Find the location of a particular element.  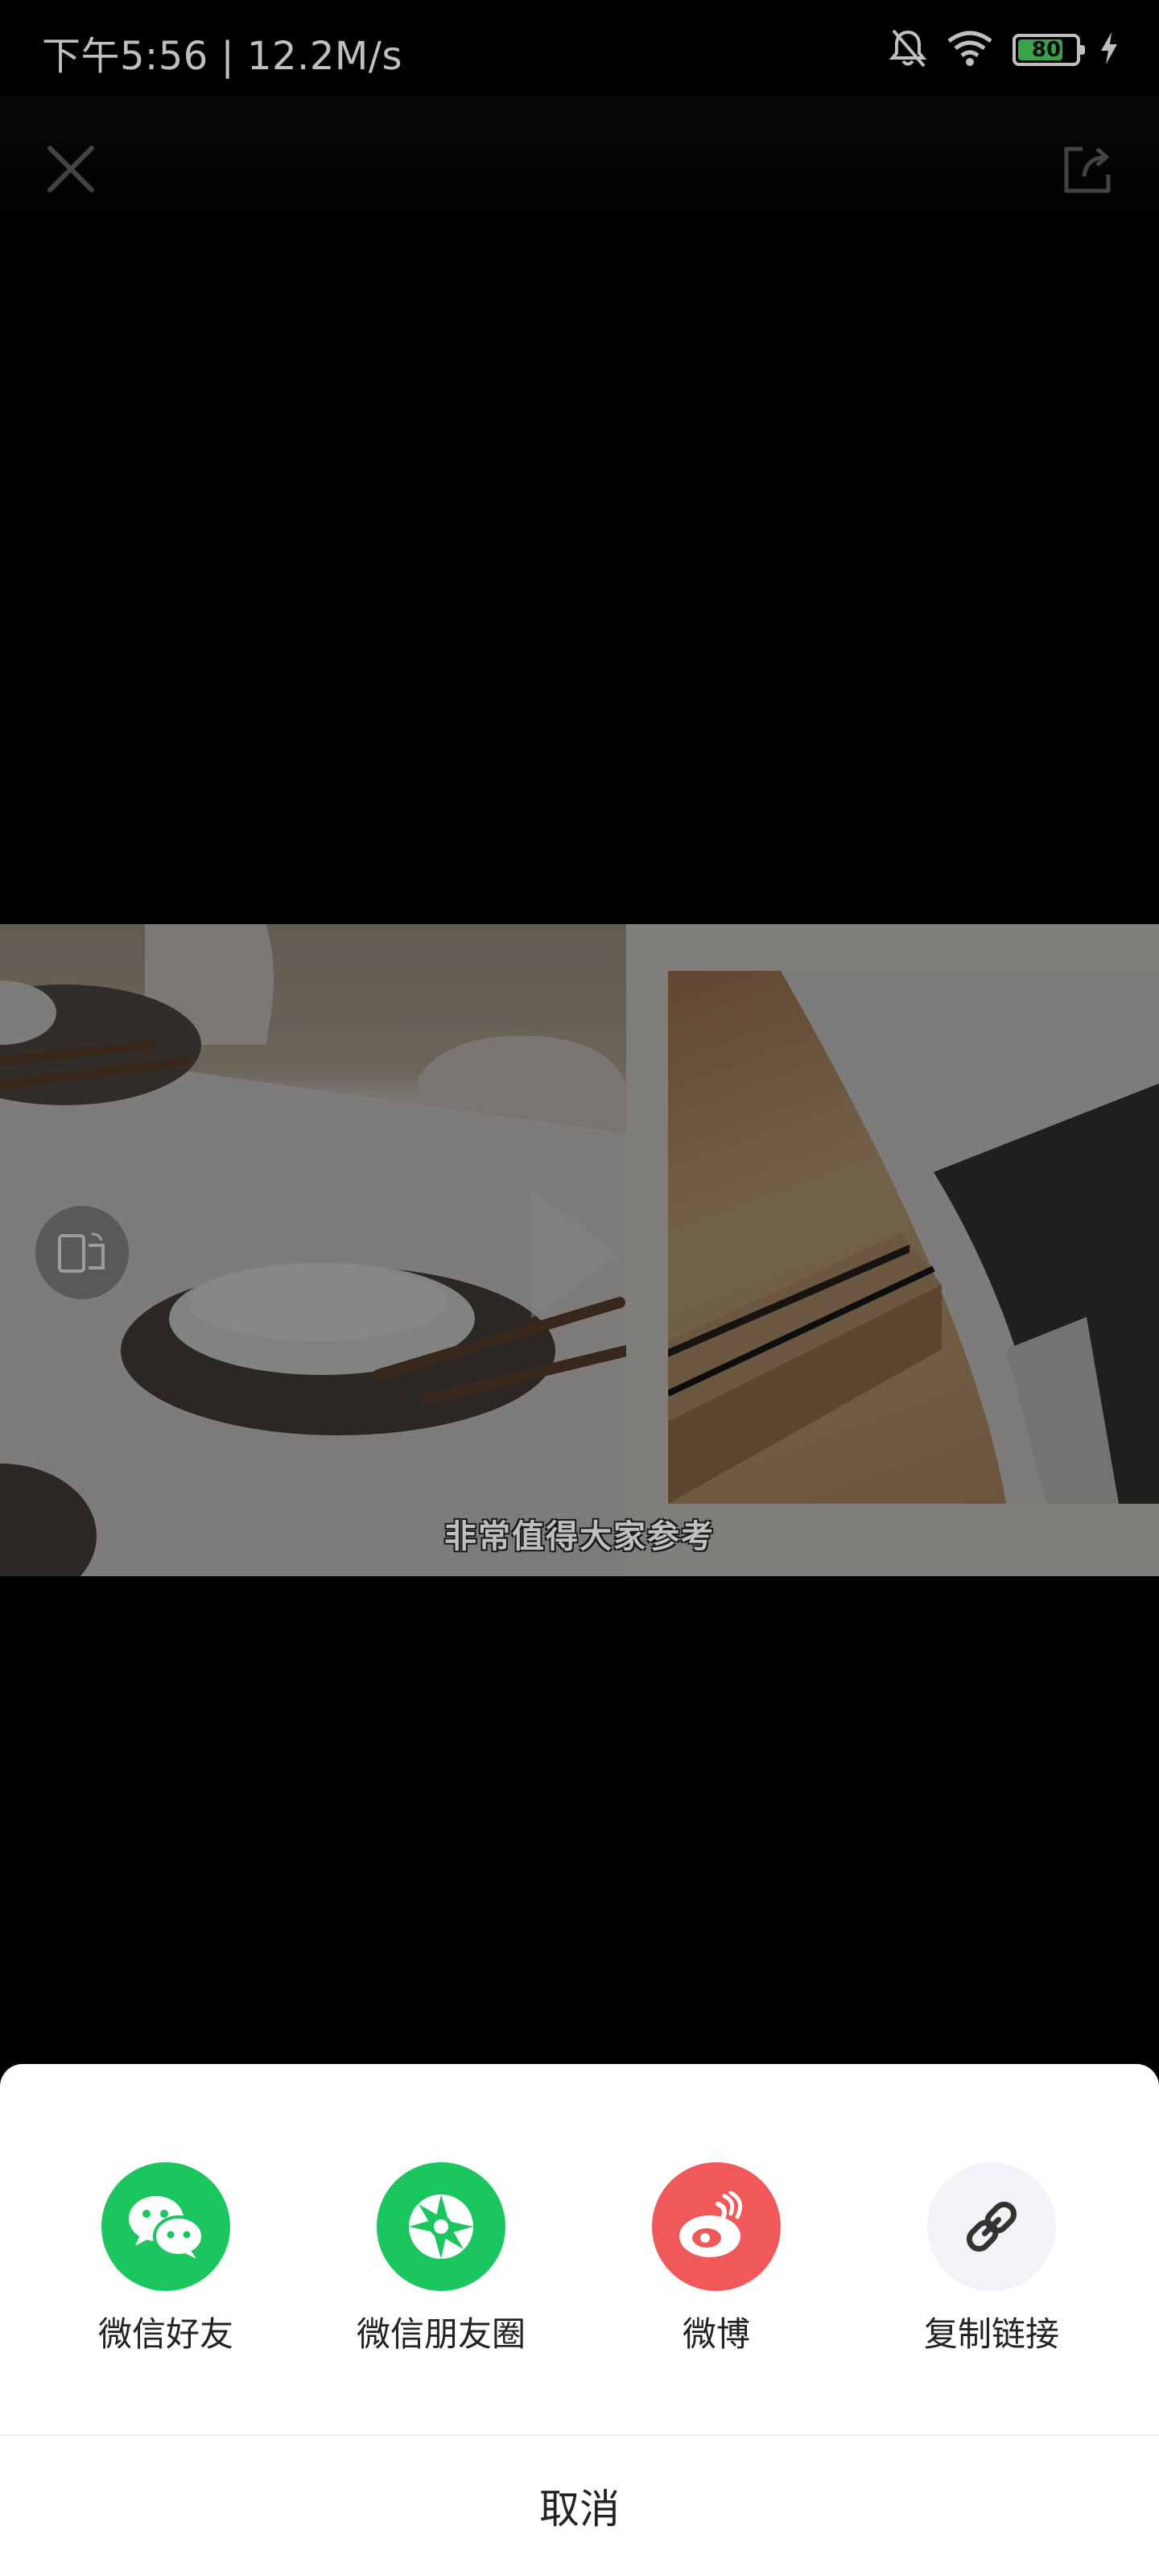

wechat-icon is located at coordinates (166, 2227).